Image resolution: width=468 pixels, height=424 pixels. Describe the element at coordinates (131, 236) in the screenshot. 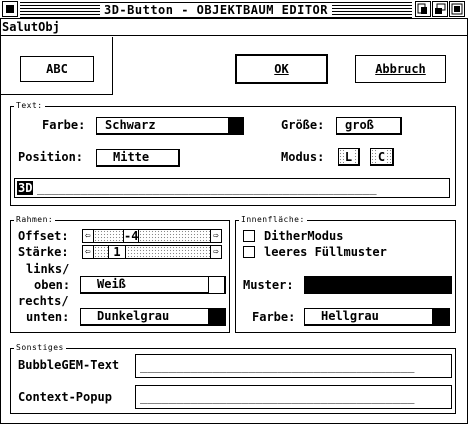

I see `offset-slider-value: -4` at that location.